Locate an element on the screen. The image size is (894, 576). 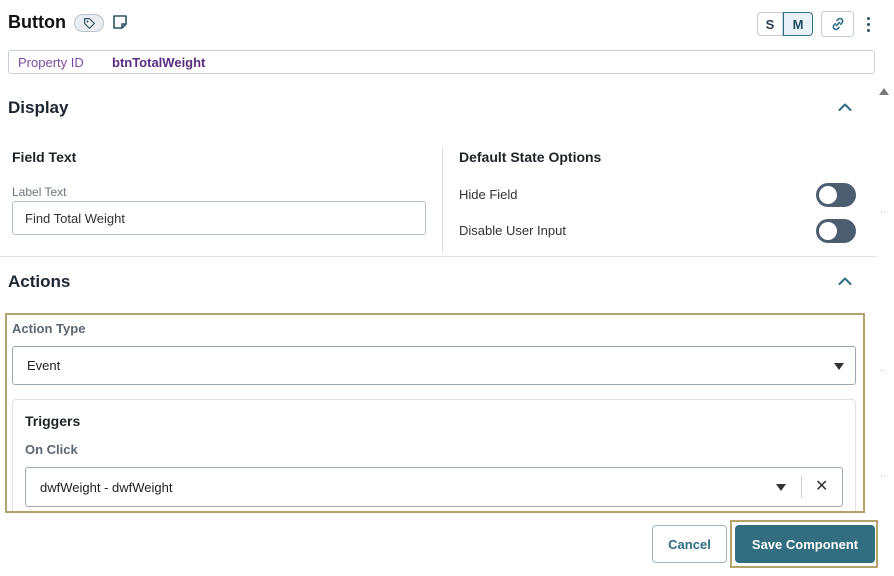
action-type-select: Event is located at coordinates (434, 365).